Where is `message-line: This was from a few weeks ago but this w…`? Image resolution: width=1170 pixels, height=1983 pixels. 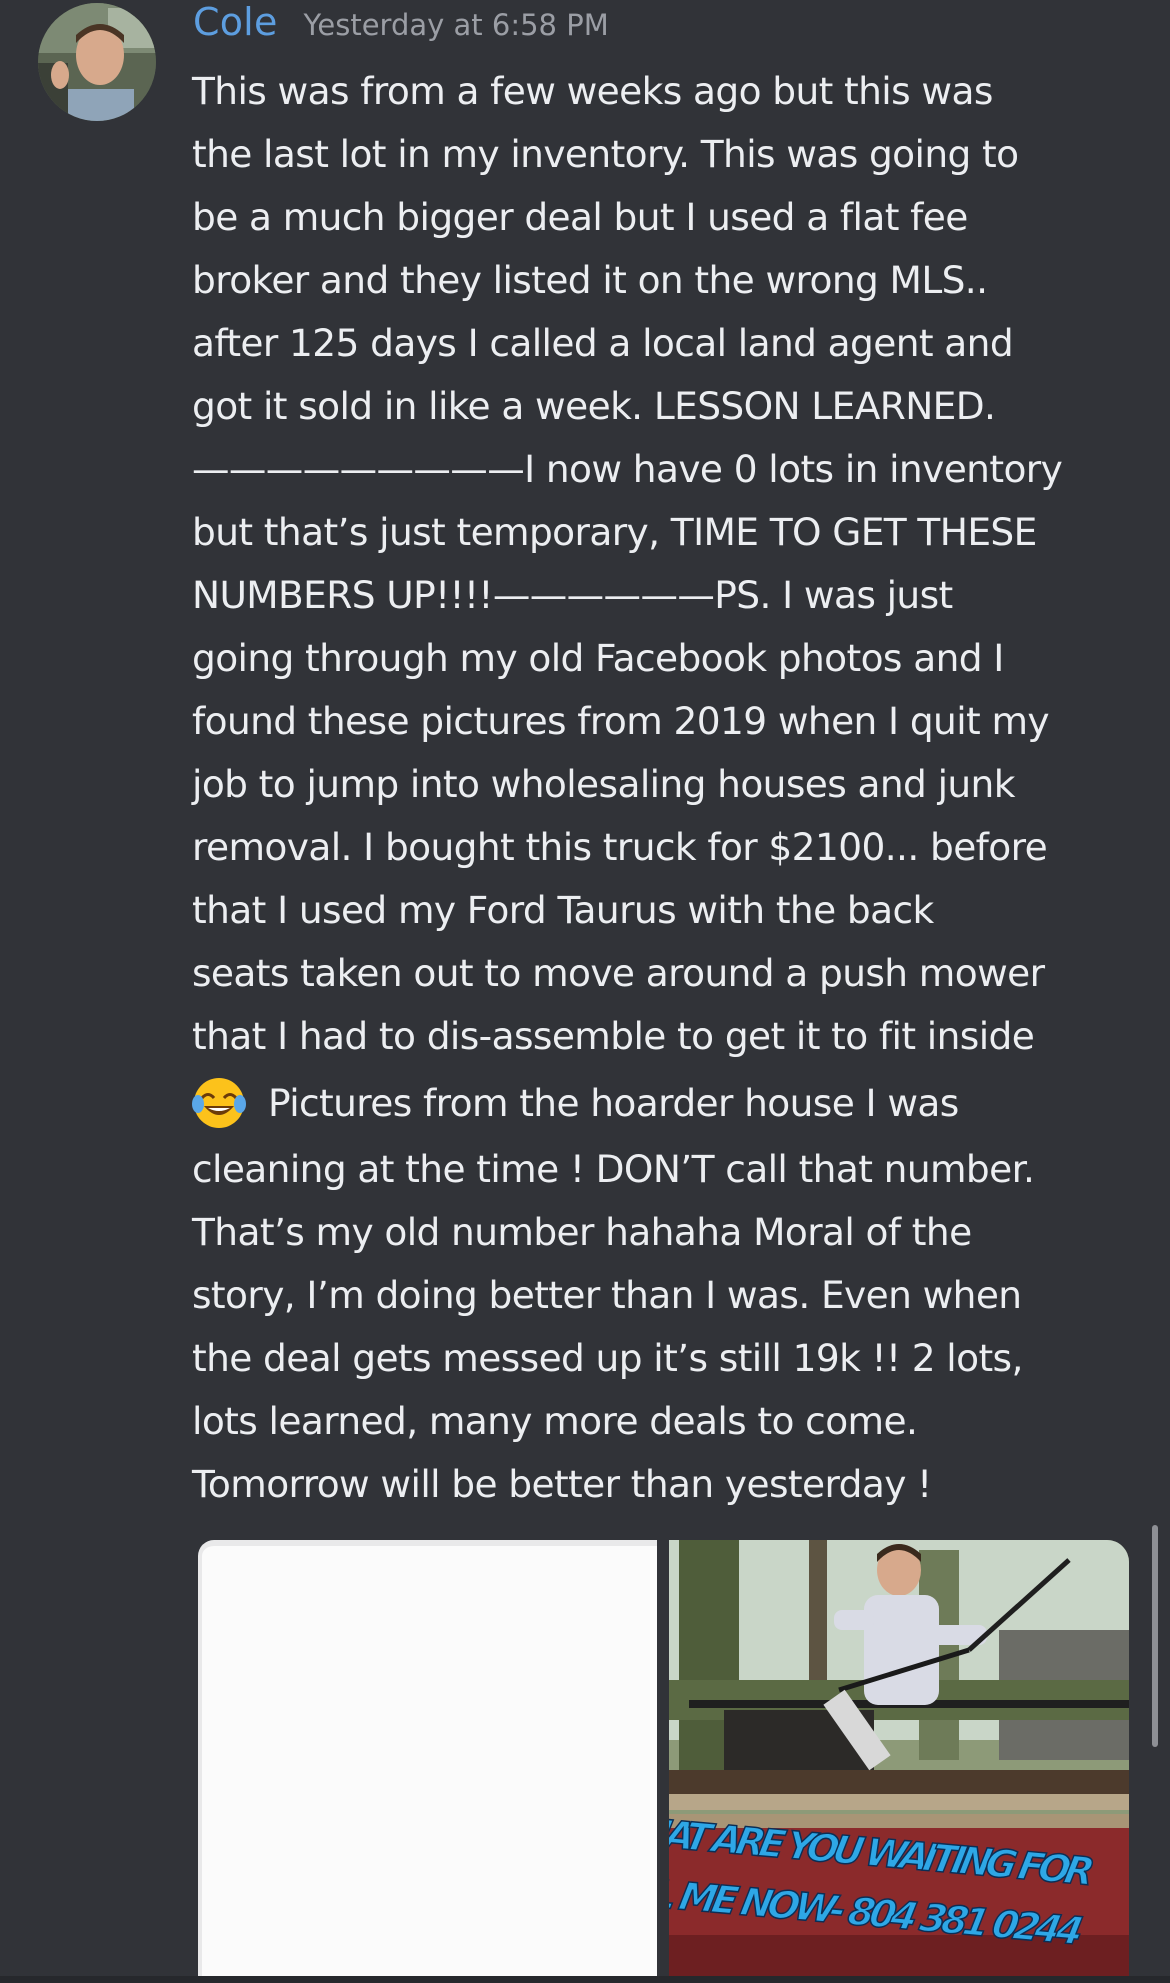
message-line: This was from a few weeks ago but this w… is located at coordinates (592, 91).